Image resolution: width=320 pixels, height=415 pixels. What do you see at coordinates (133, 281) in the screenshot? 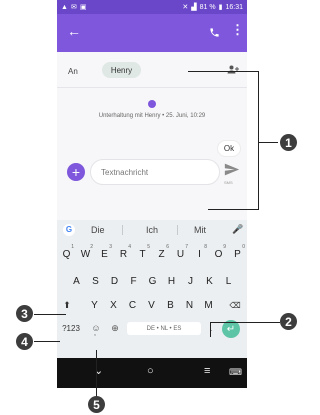
I see `key-f: F` at bounding box center [133, 281].